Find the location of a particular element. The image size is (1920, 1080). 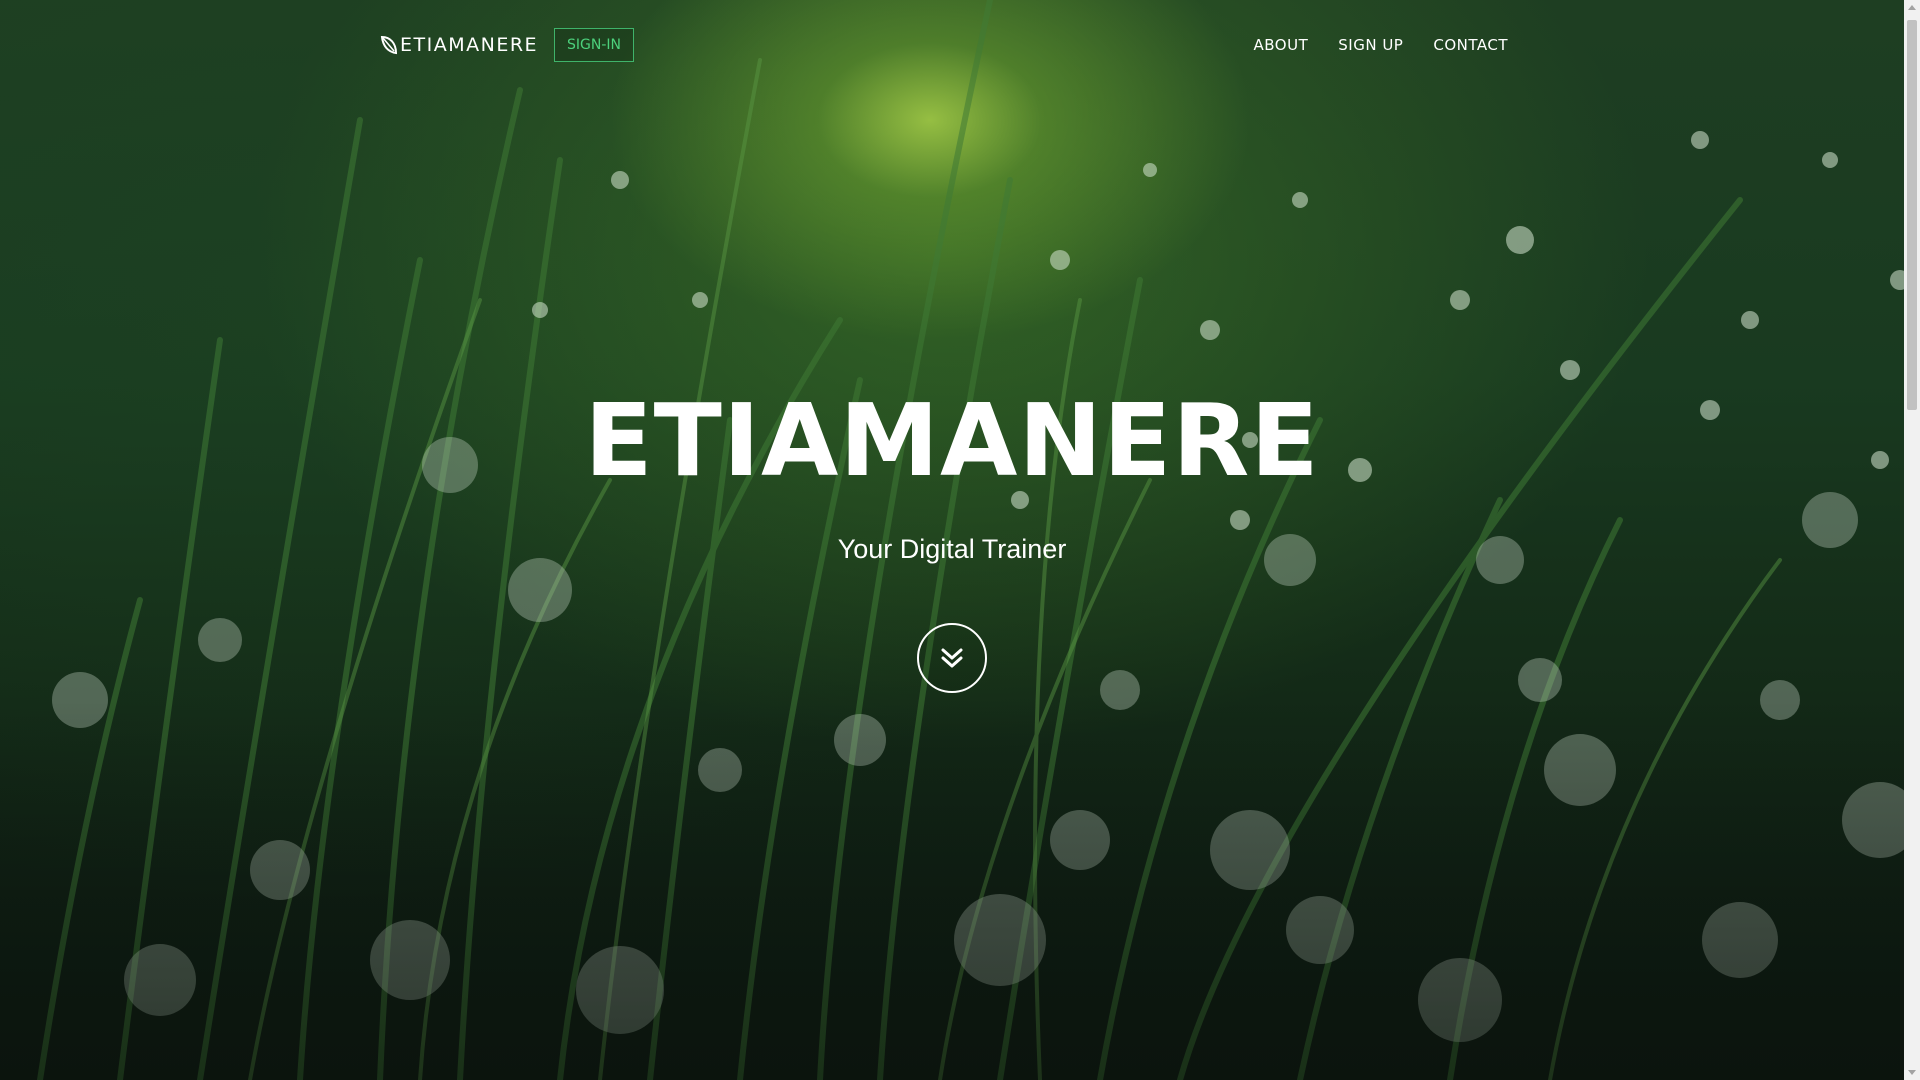

scroll-down-button is located at coordinates (952, 658).